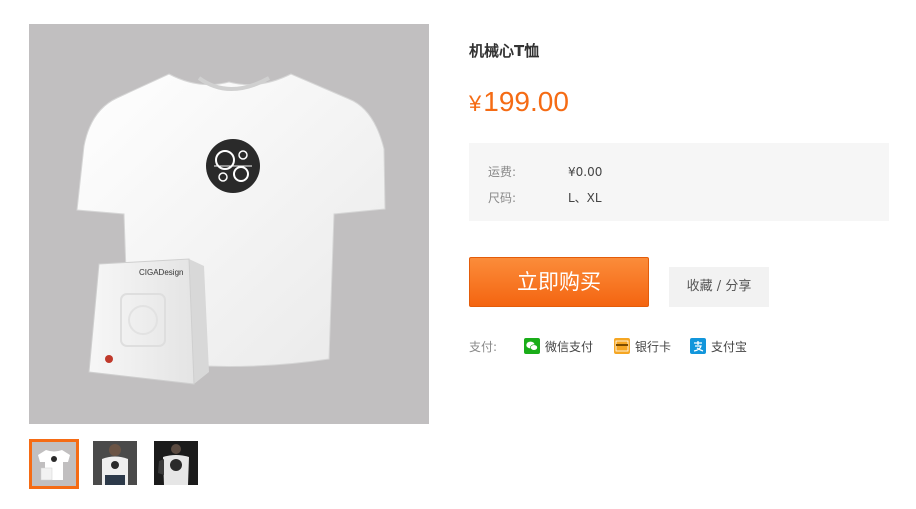 The width and height of the screenshot is (916, 509). Describe the element at coordinates (719, 287) in the screenshot. I see `favorite-share-button: 收藏 / 分享` at that location.